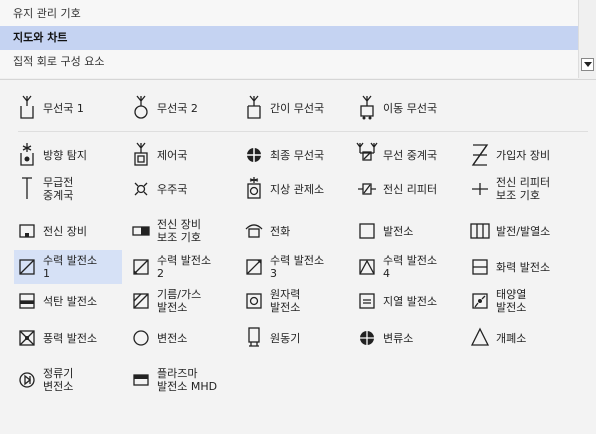 The width and height of the screenshot is (596, 434). Describe the element at coordinates (511, 338) in the screenshot. I see `symbol-label: 개폐소` at that location.